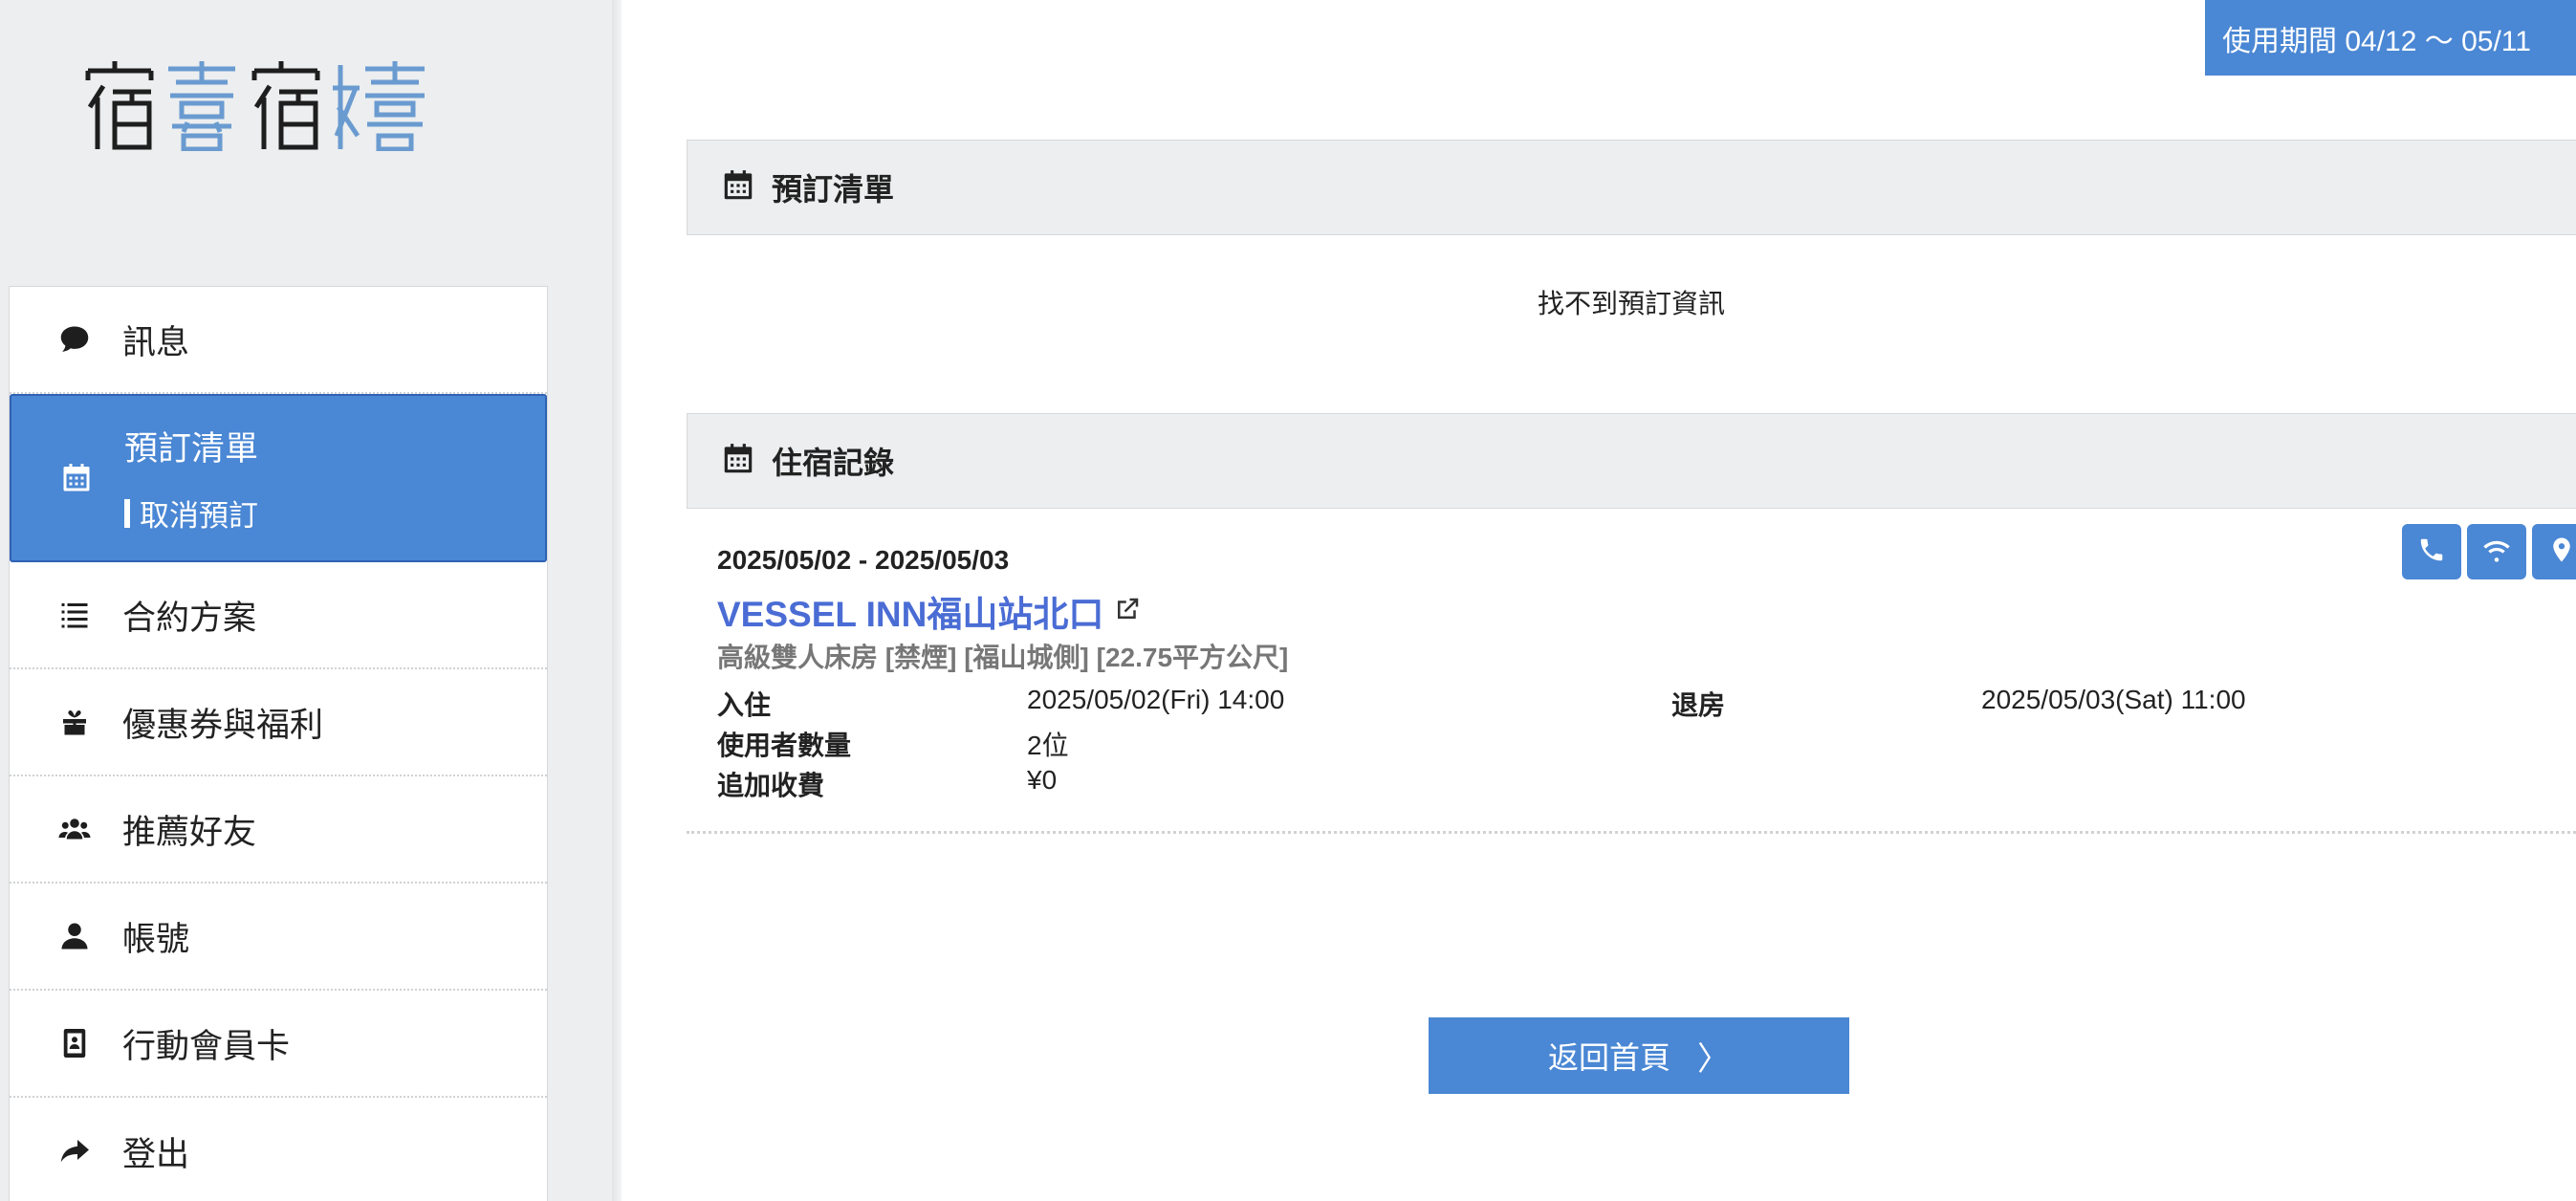  What do you see at coordinates (74, 829) in the screenshot?
I see `users-icon` at bounding box center [74, 829].